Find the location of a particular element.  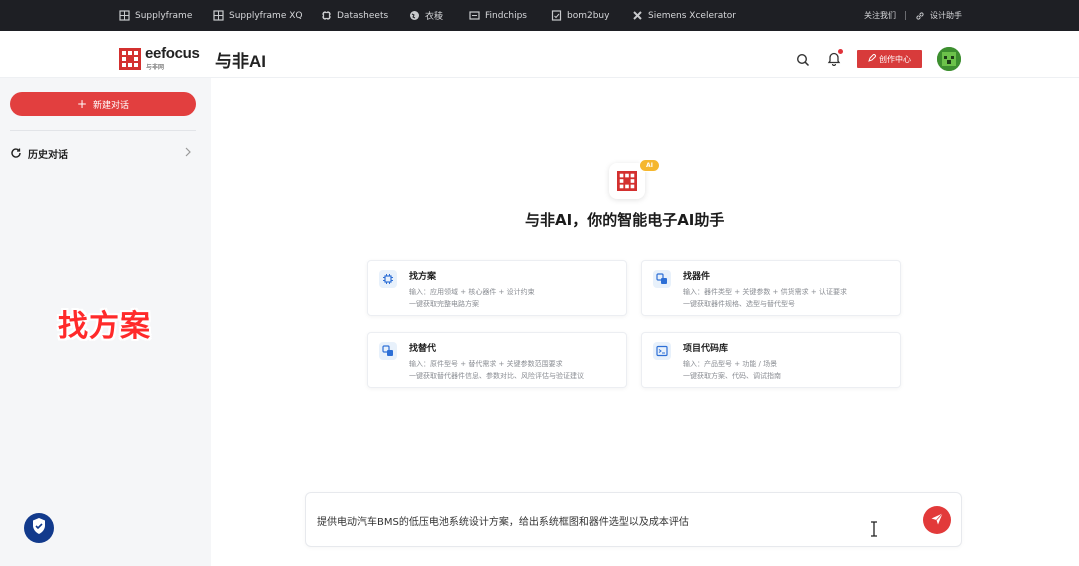

sidebar-divider is located at coordinates (103, 130).